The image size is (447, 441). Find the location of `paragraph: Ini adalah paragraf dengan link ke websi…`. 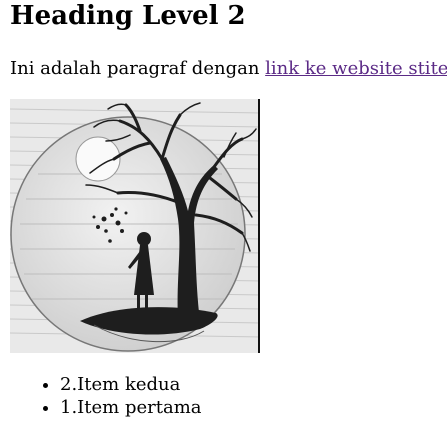

paragraph: Ini adalah paragraf dengan link ke websi… is located at coordinates (228, 69).